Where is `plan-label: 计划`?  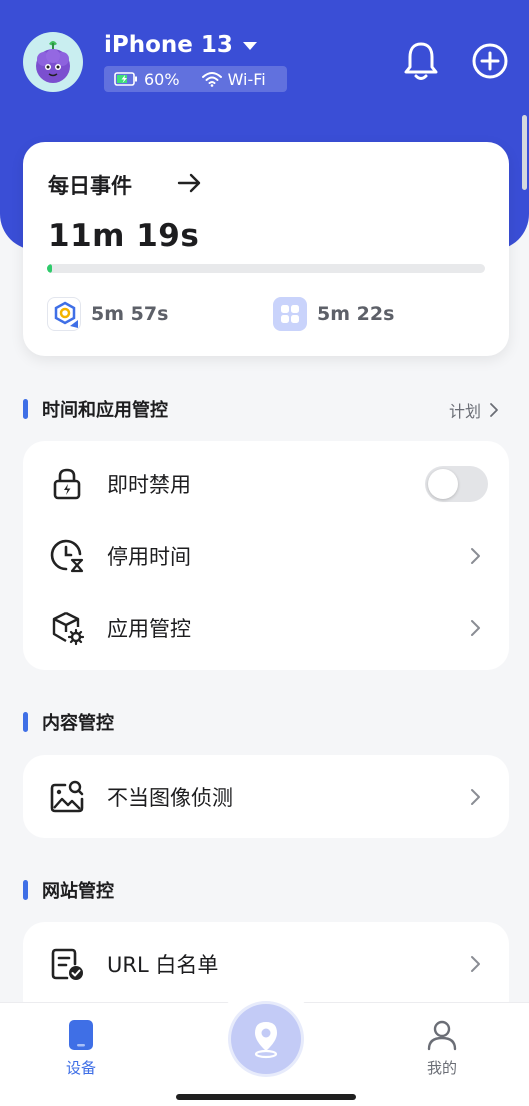 plan-label: 计划 is located at coordinates (465, 411).